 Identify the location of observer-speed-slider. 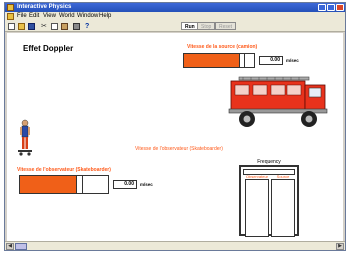
(64, 184).